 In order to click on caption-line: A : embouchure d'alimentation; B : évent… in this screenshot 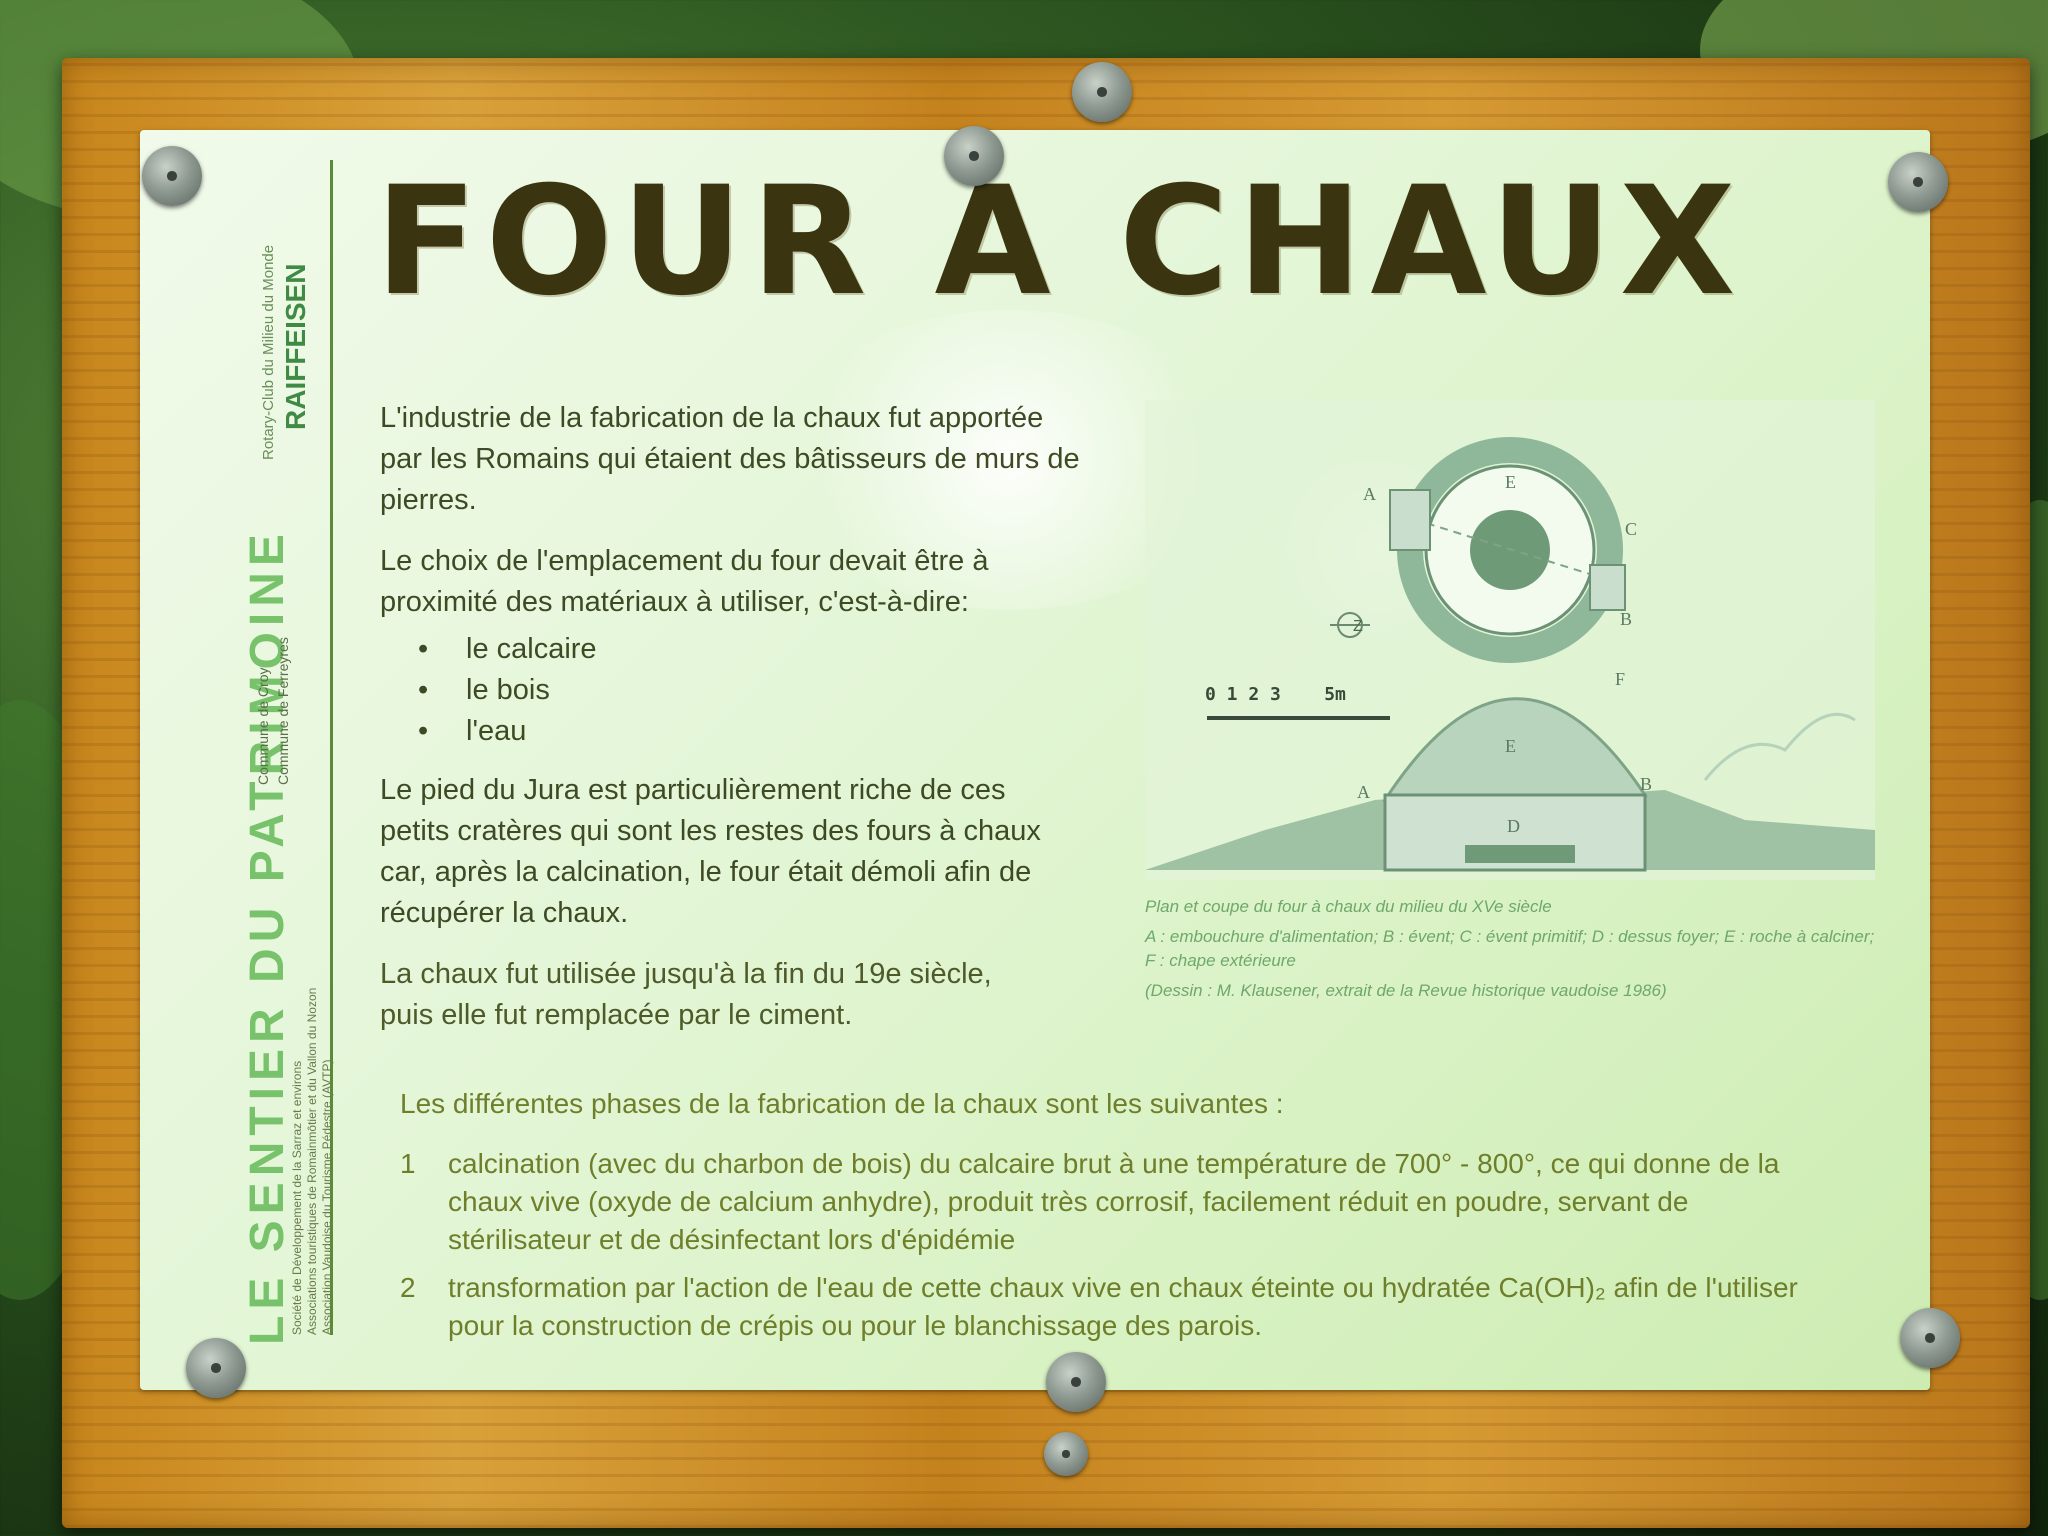, I will do `click(1510, 948)`.